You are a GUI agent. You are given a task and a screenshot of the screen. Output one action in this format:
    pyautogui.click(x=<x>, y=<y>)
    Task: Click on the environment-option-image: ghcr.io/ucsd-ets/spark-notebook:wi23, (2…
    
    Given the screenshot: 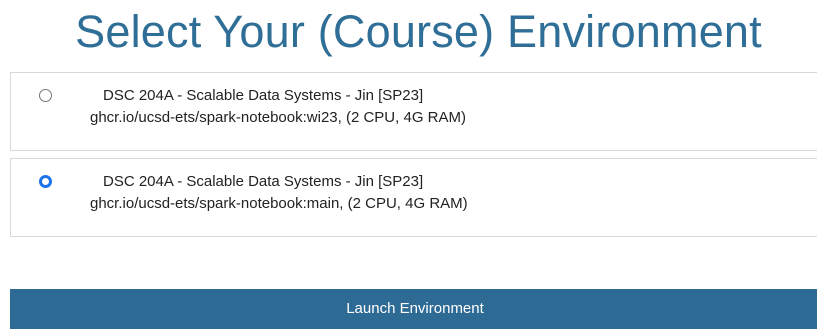 What is the action you would take?
    pyautogui.click(x=278, y=117)
    